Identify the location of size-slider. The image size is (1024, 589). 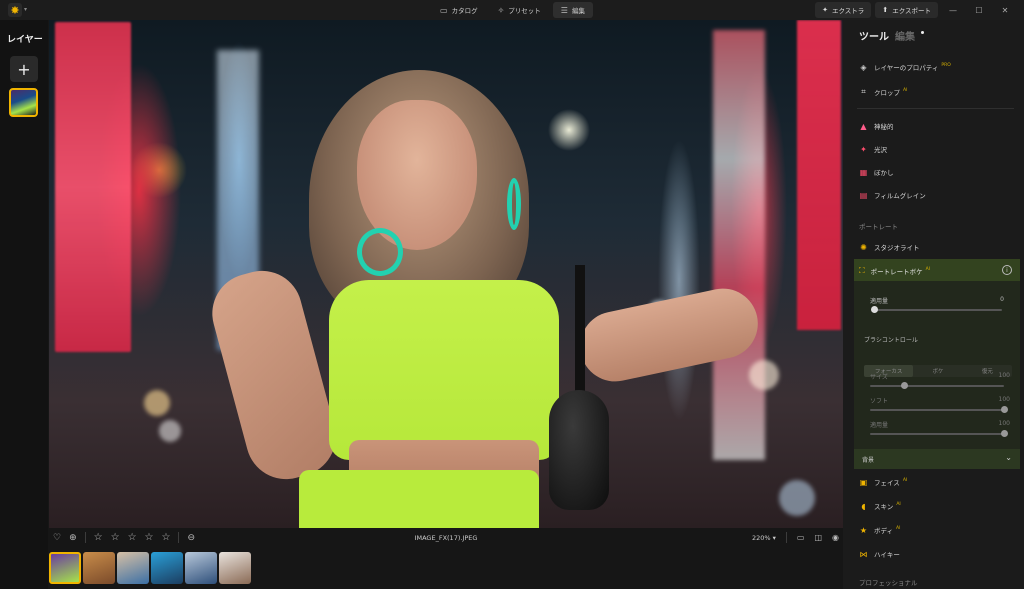
(937, 386).